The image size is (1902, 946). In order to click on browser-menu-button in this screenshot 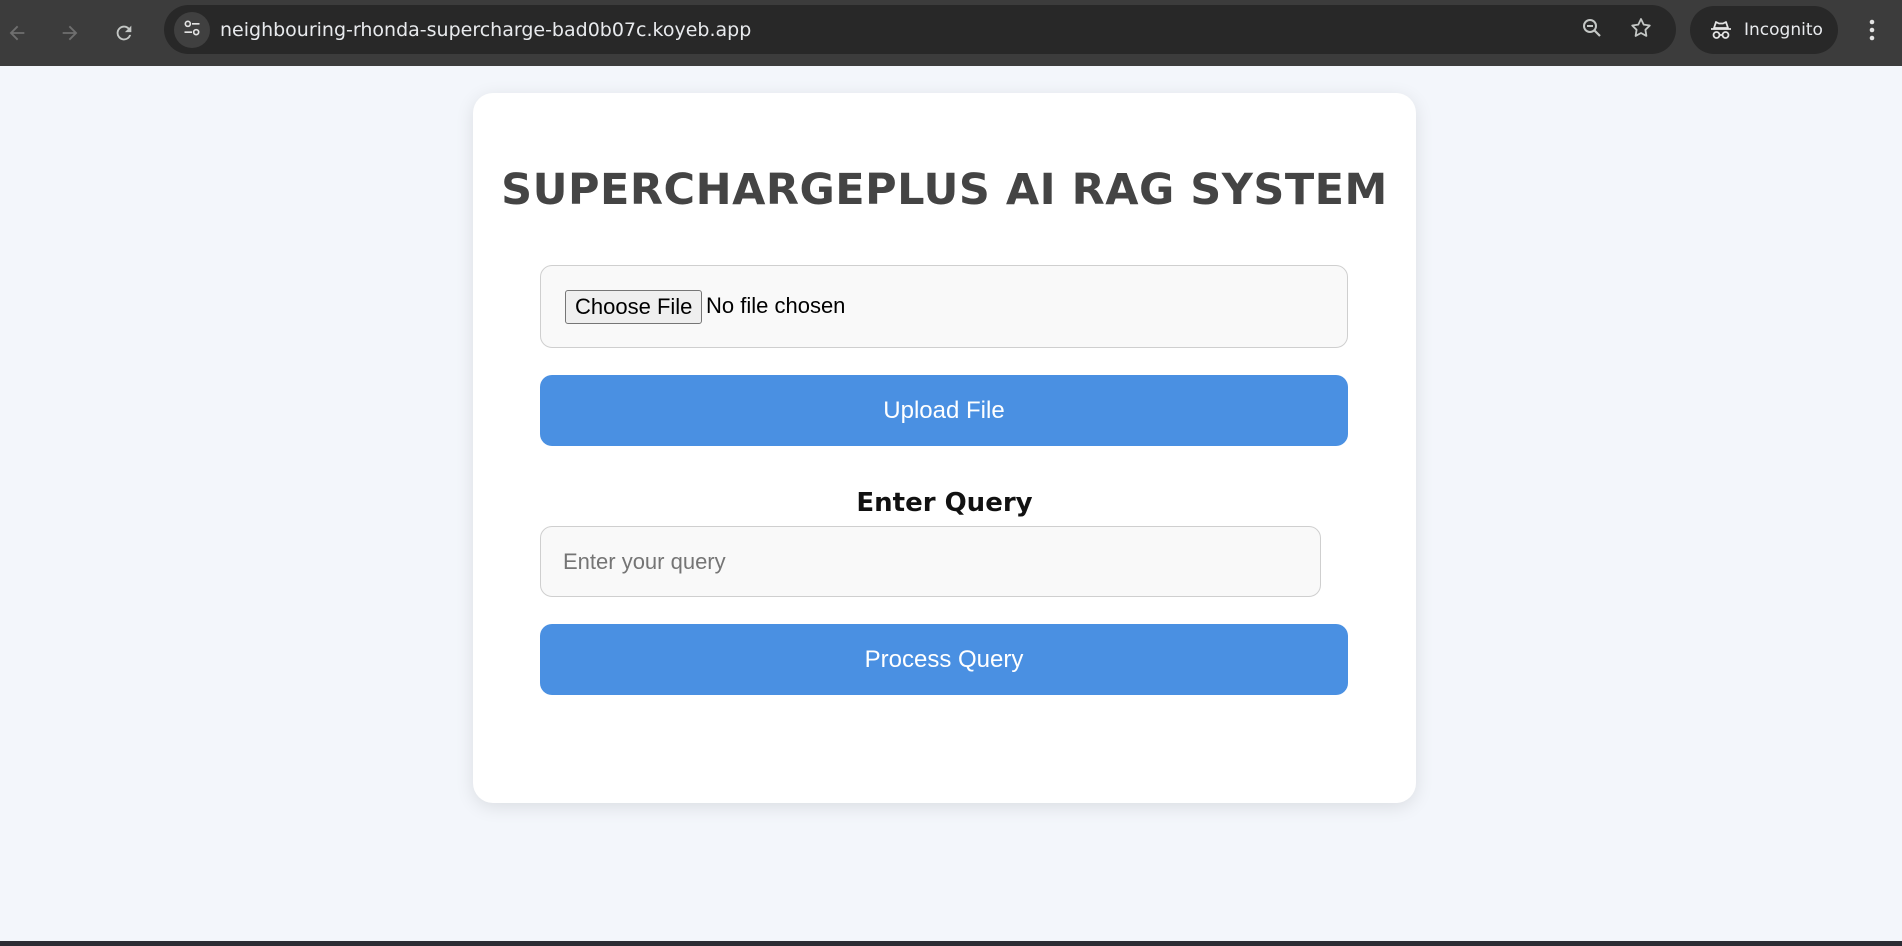, I will do `click(1872, 32)`.